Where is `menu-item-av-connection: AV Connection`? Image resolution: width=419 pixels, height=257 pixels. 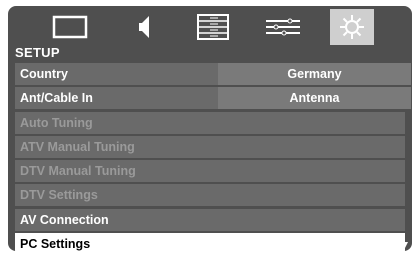 menu-item-av-connection: AV Connection is located at coordinates (210, 219).